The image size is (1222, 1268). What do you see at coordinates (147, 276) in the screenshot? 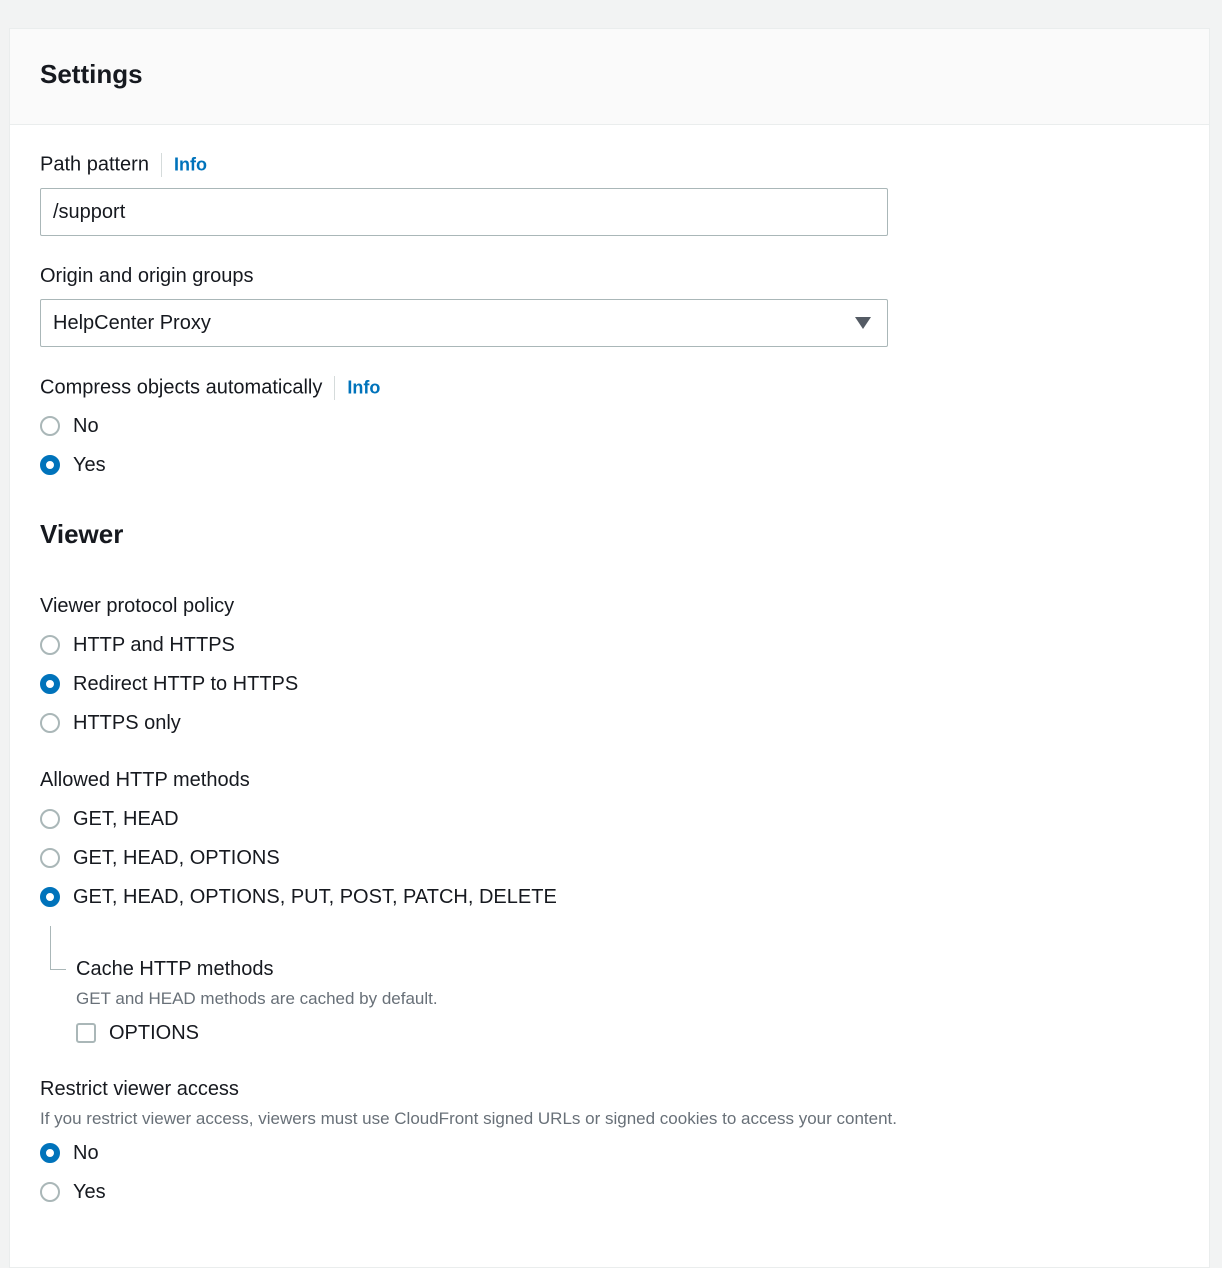
I see `origin-label: Origin and origin groups` at bounding box center [147, 276].